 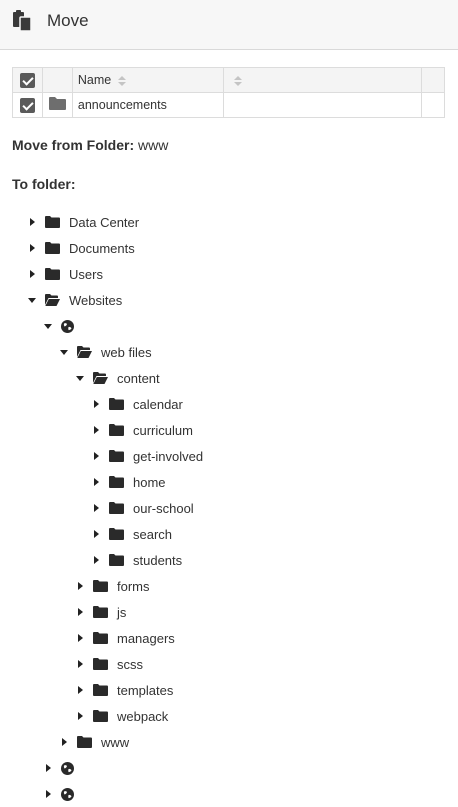 What do you see at coordinates (109, 664) in the screenshot?
I see `tree-node: scss` at bounding box center [109, 664].